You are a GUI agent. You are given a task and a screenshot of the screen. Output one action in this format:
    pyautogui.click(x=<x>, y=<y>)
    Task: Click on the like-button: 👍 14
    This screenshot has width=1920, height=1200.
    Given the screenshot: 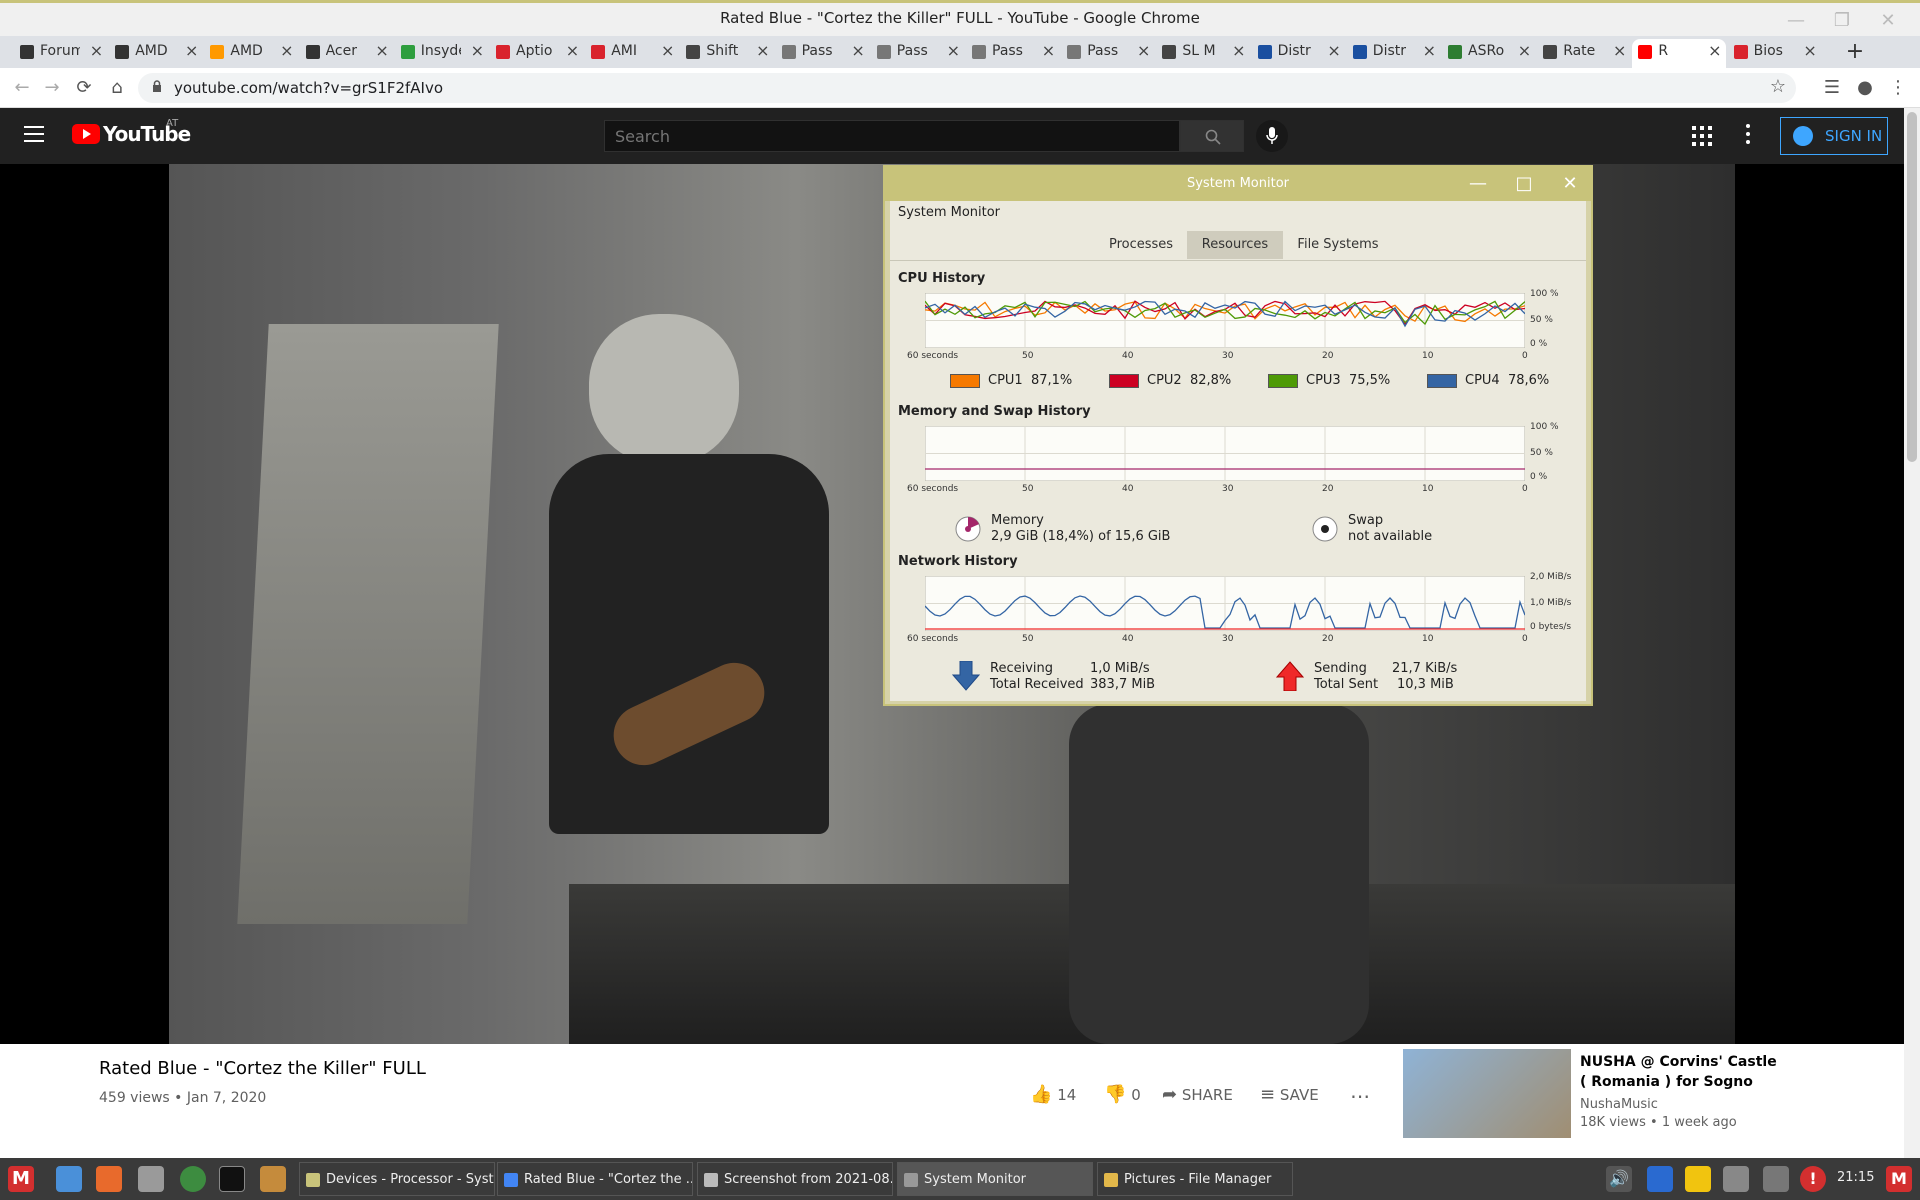 What is the action you would take?
    pyautogui.click(x=1053, y=1094)
    